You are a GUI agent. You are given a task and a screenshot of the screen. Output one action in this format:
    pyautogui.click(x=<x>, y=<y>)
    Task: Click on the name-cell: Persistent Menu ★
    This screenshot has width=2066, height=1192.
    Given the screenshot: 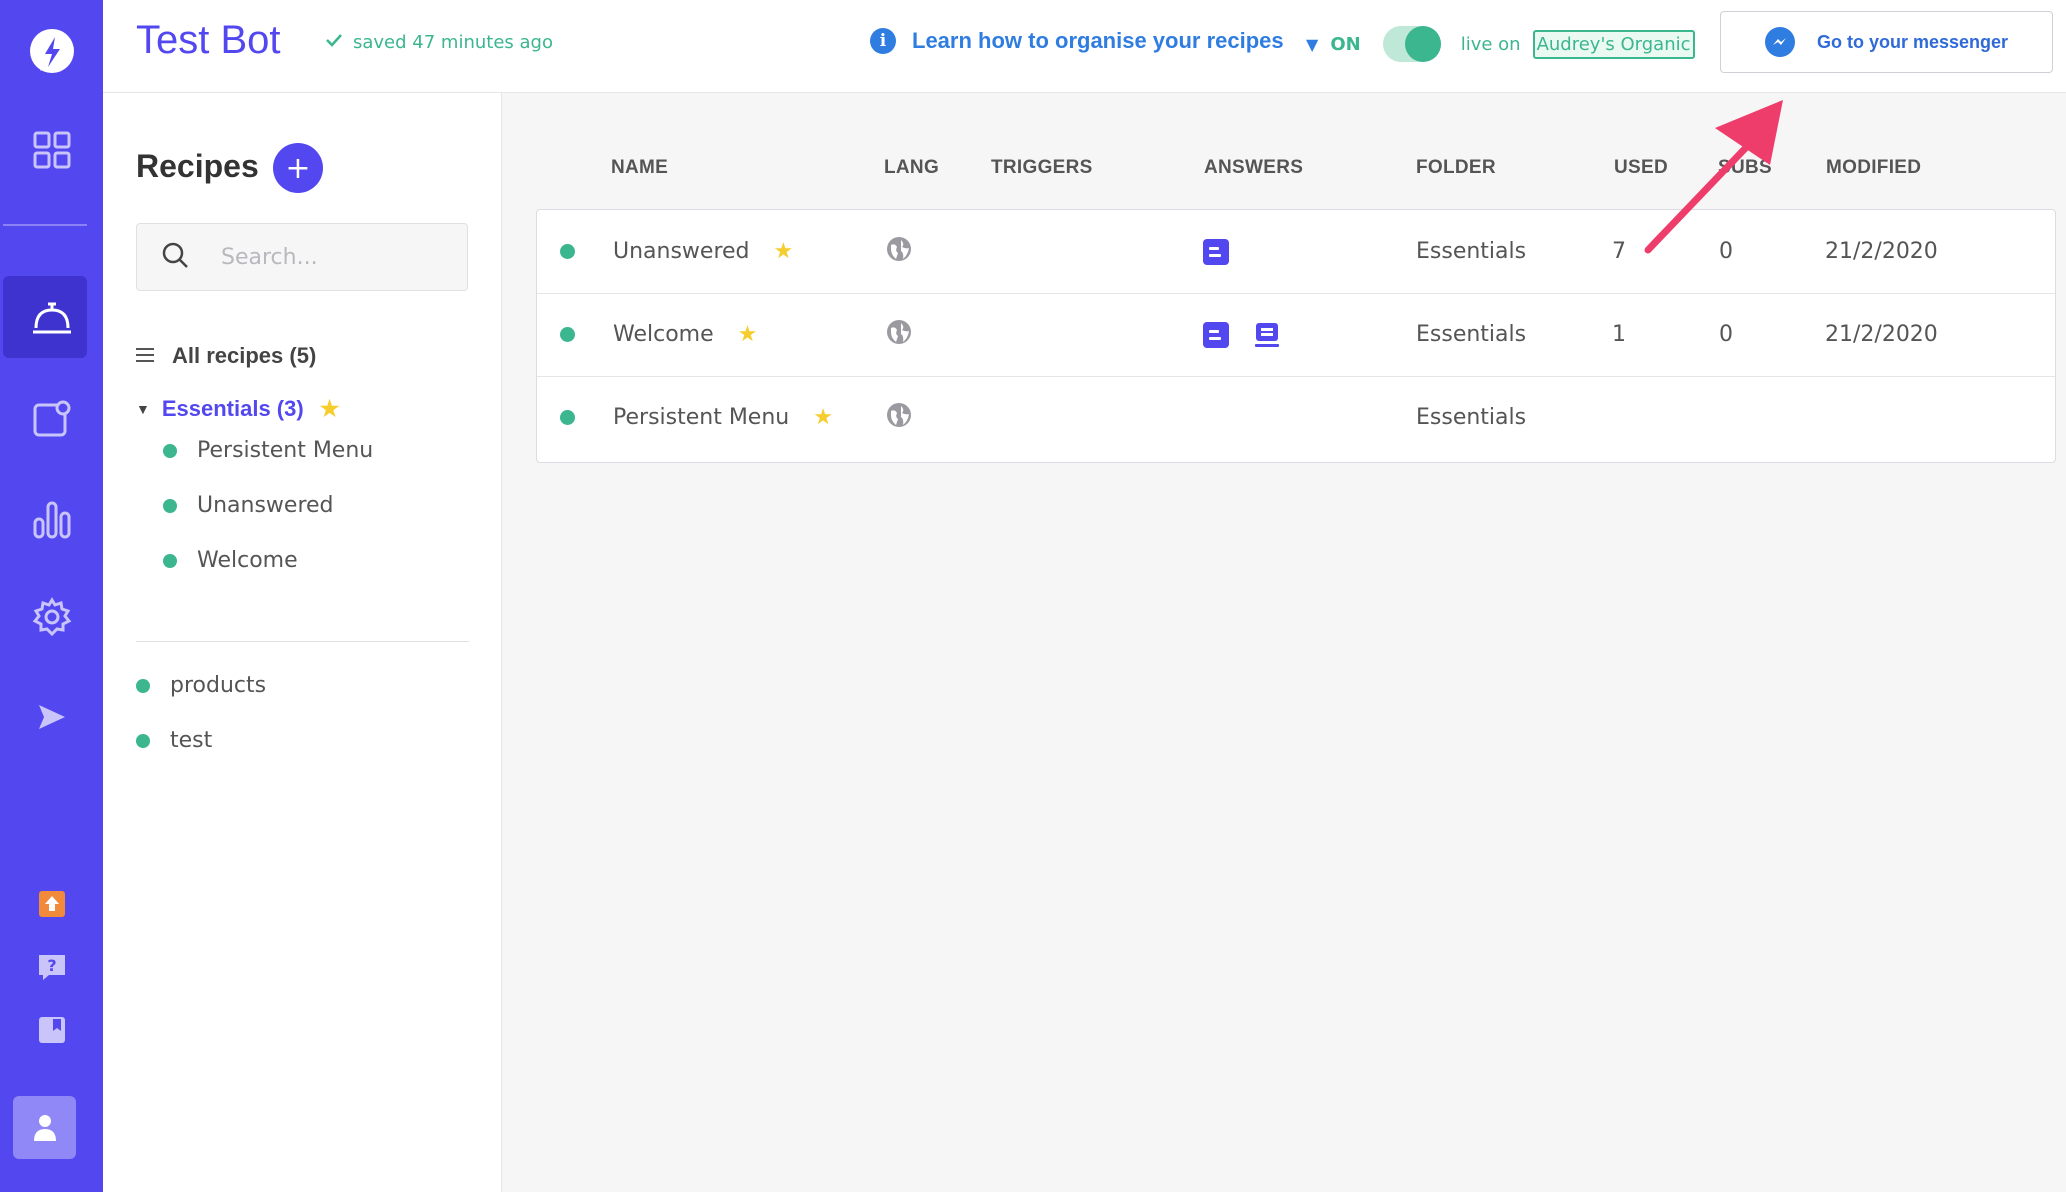 What is the action you would take?
    pyautogui.click(x=723, y=417)
    